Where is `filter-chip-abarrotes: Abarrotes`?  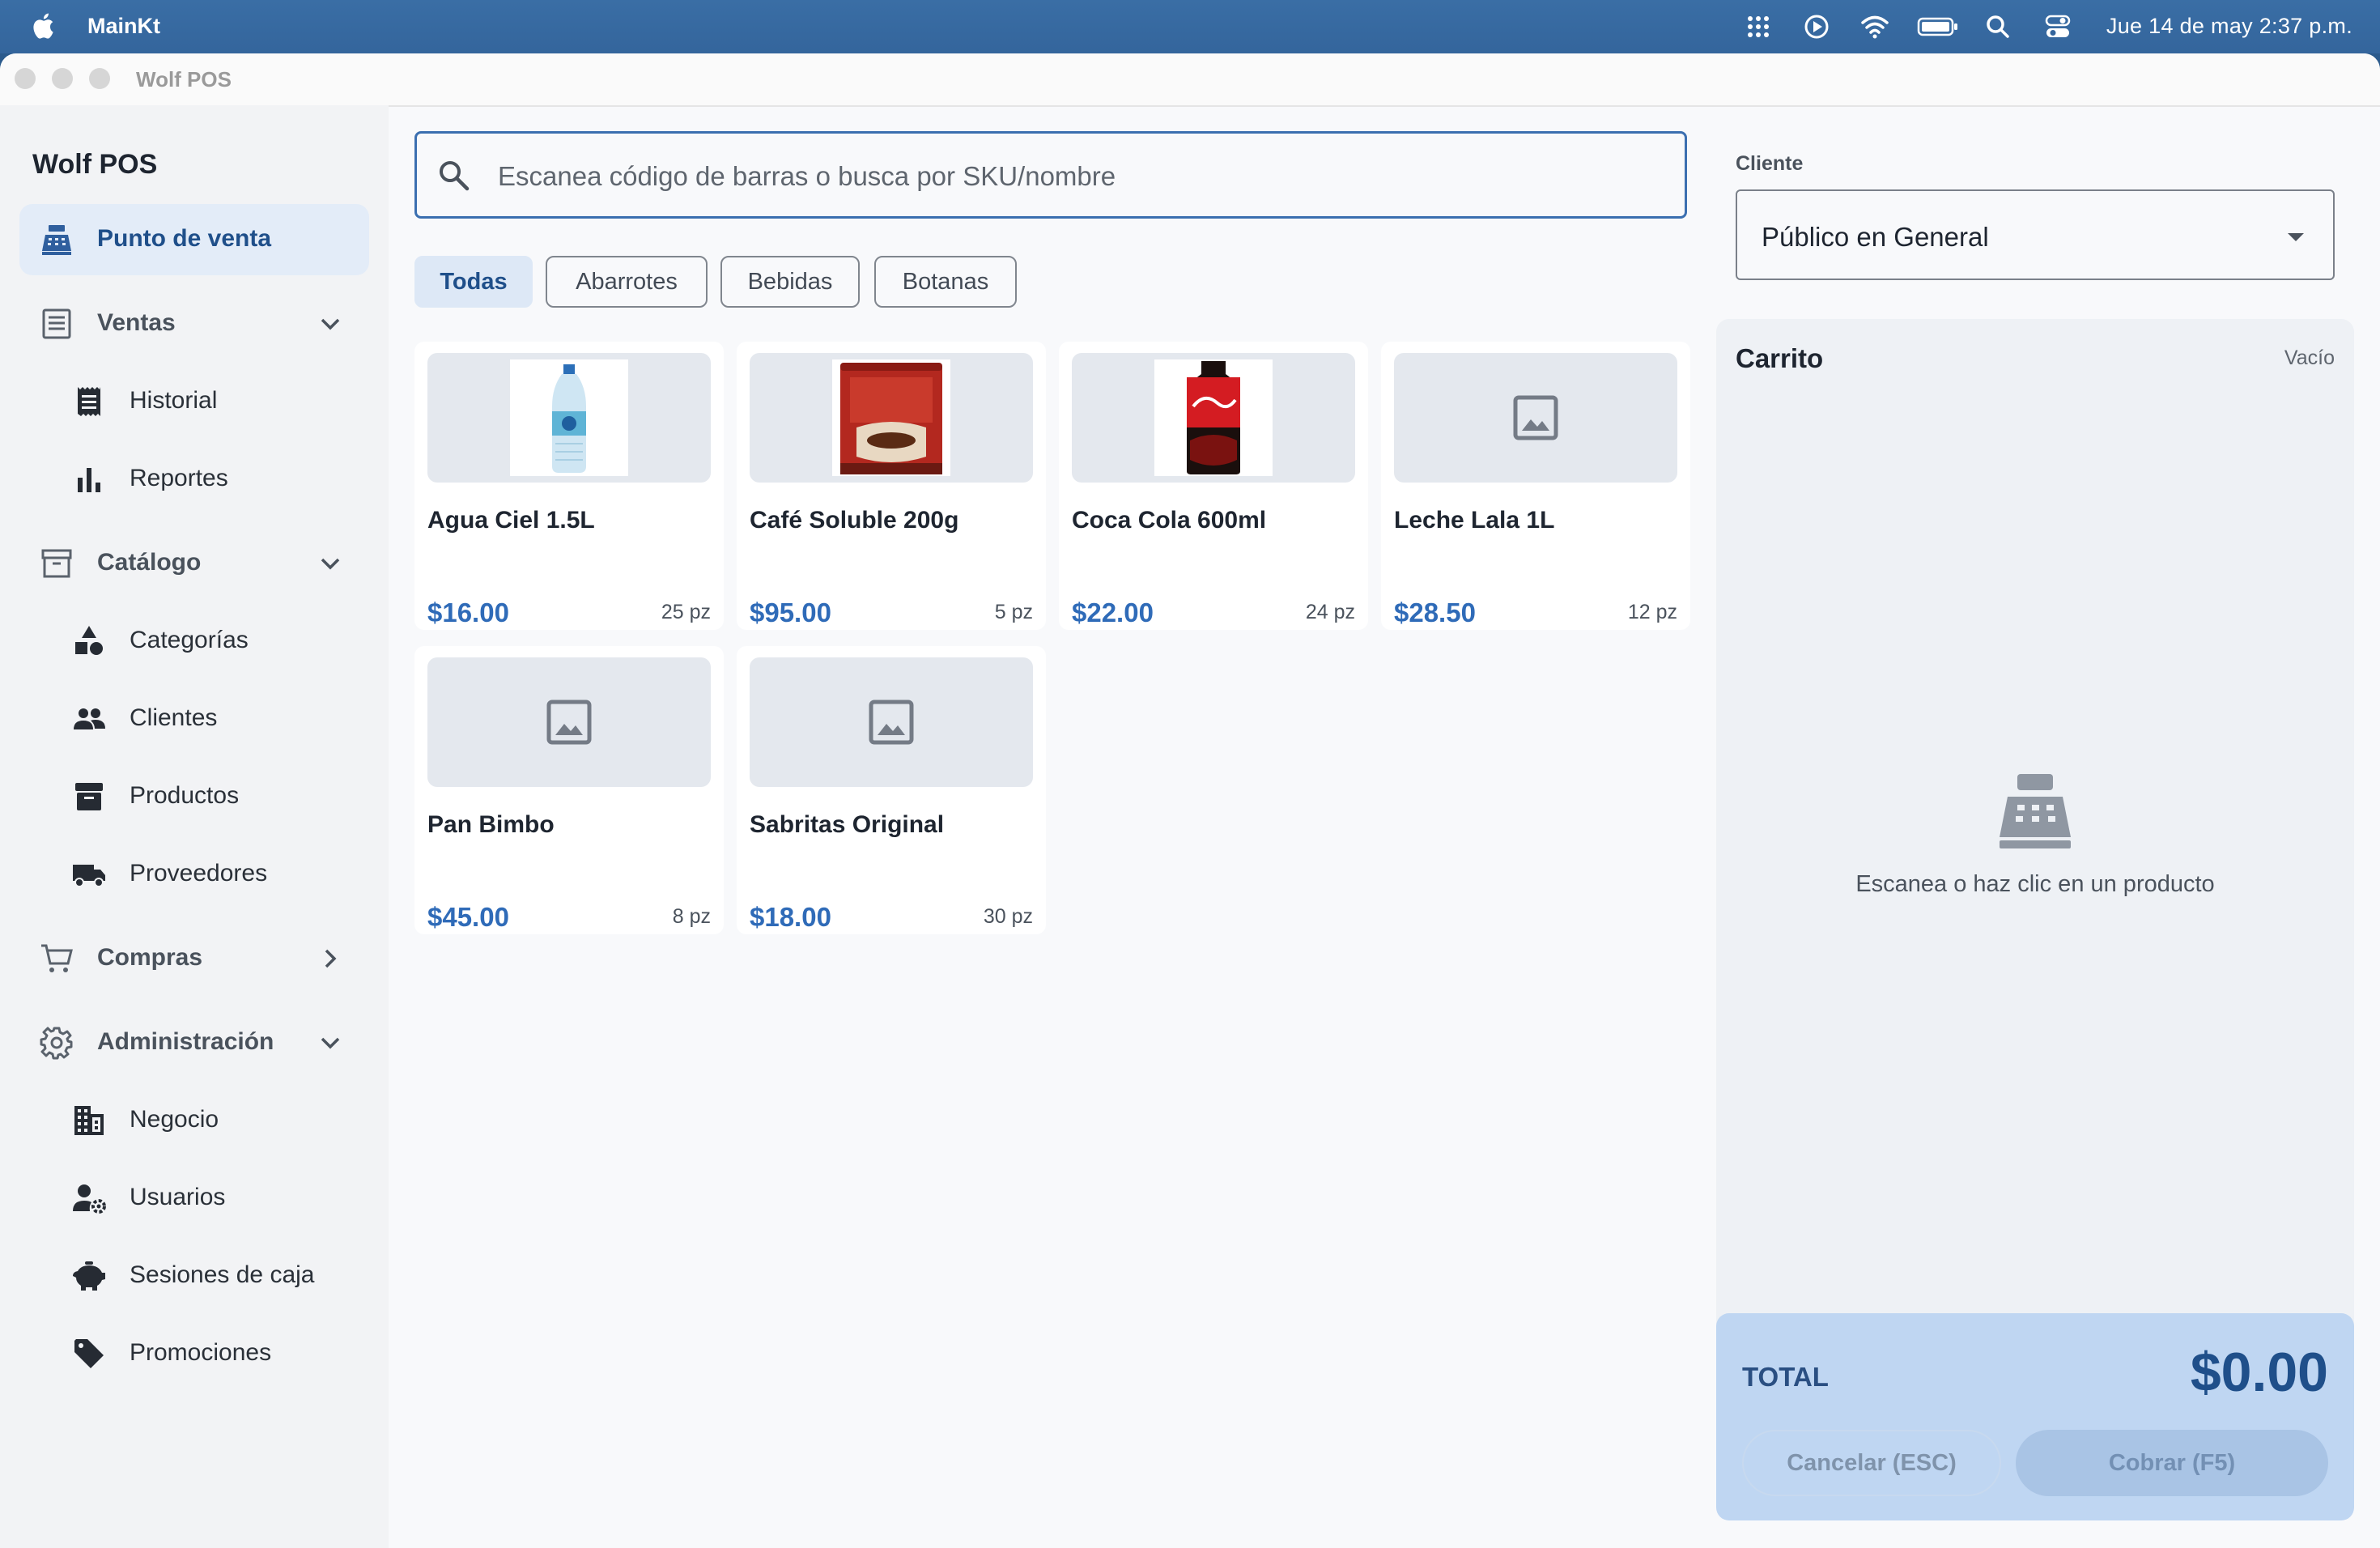
filter-chip-abarrotes: Abarrotes is located at coordinates (627, 282).